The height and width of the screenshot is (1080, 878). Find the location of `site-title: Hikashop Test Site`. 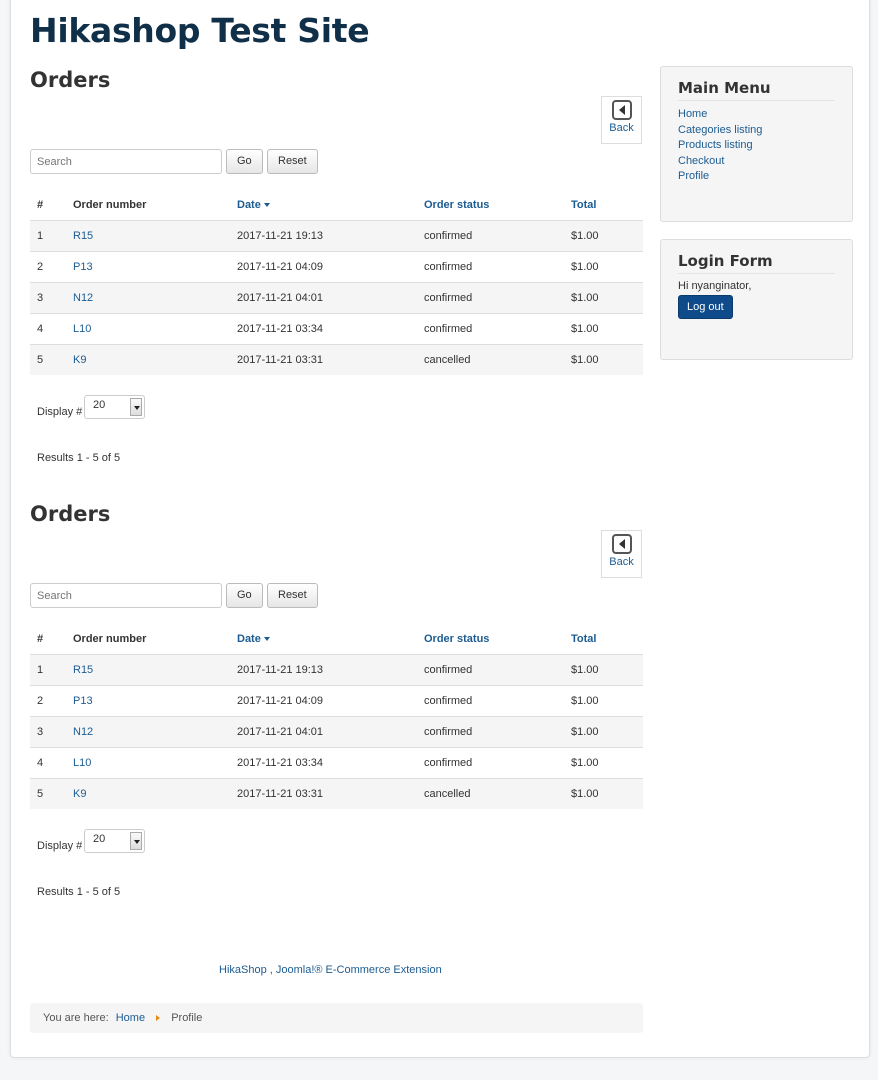

site-title: Hikashop Test Site is located at coordinates (200, 30).